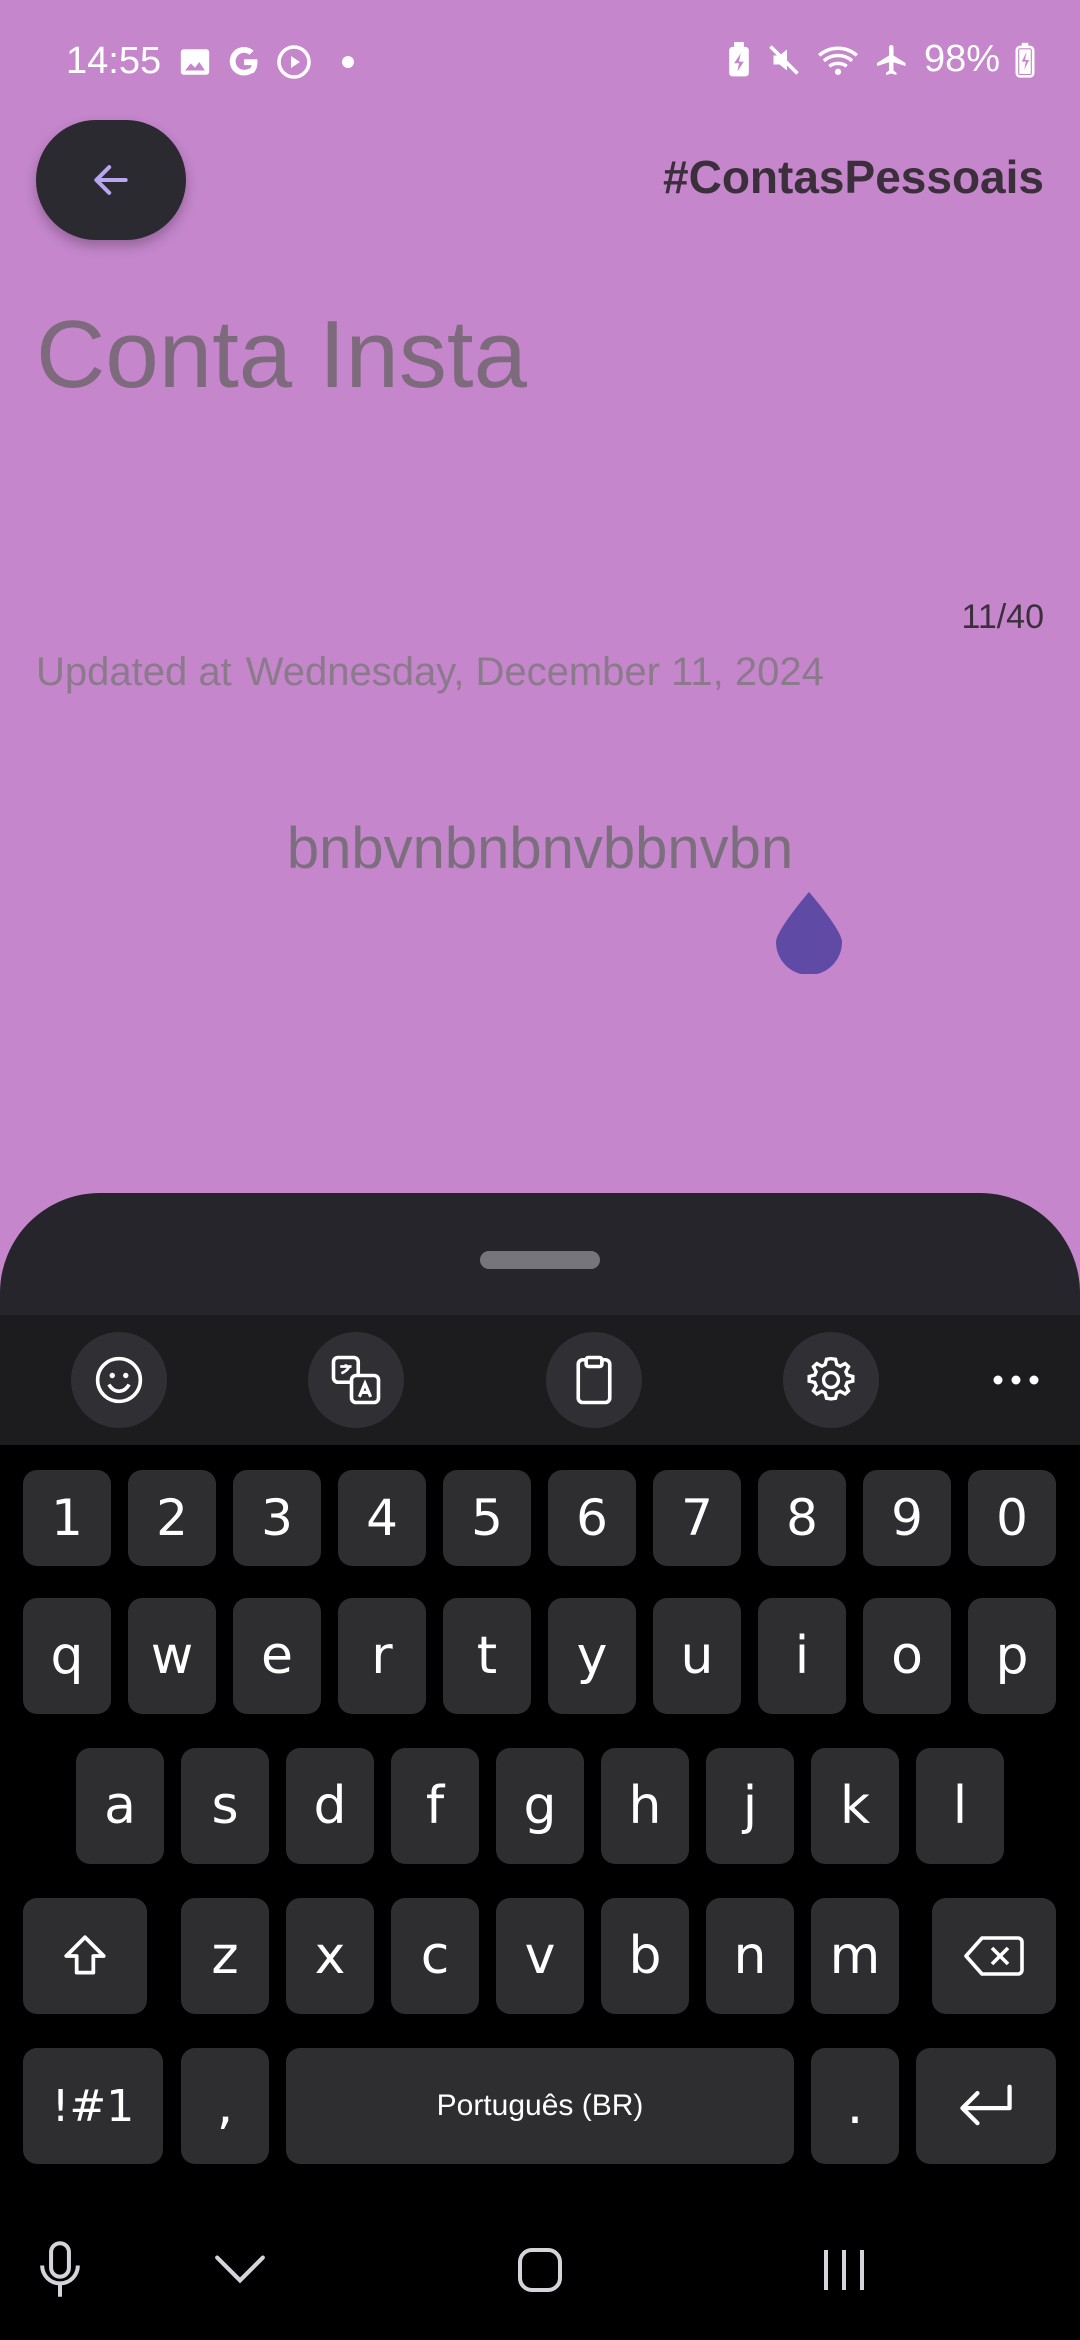 The image size is (1080, 2340). I want to click on recents-icon, so click(844, 2270).